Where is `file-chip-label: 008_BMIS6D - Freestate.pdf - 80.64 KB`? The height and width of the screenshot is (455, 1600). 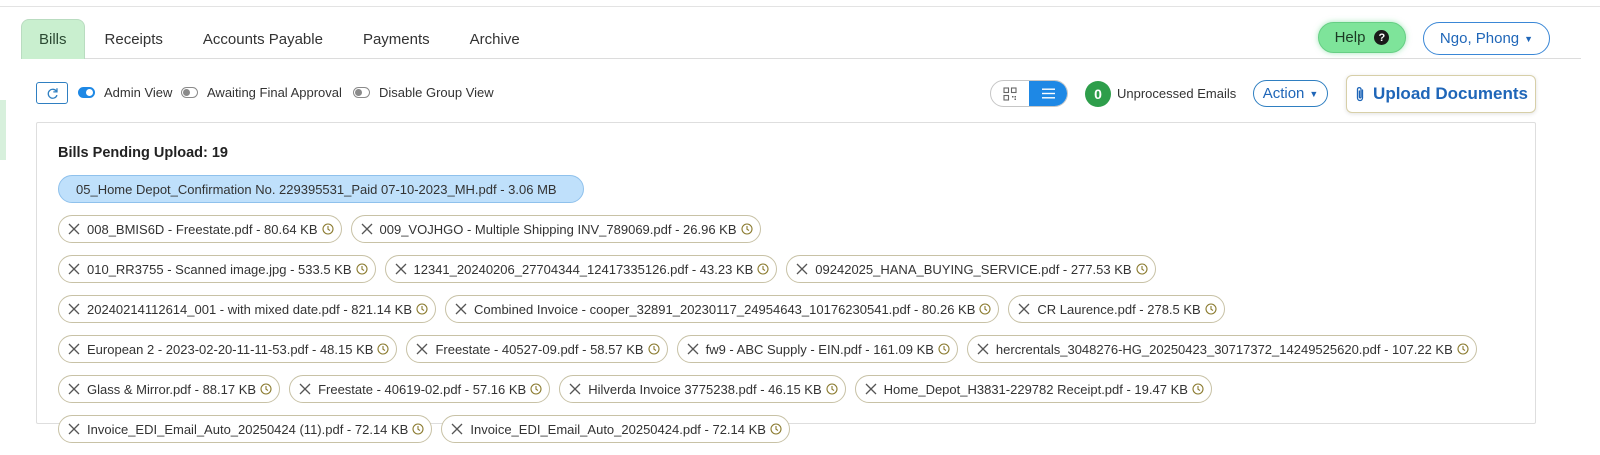
file-chip-label: 008_BMIS6D - Freestate.pdf - 80.64 KB is located at coordinates (202, 229).